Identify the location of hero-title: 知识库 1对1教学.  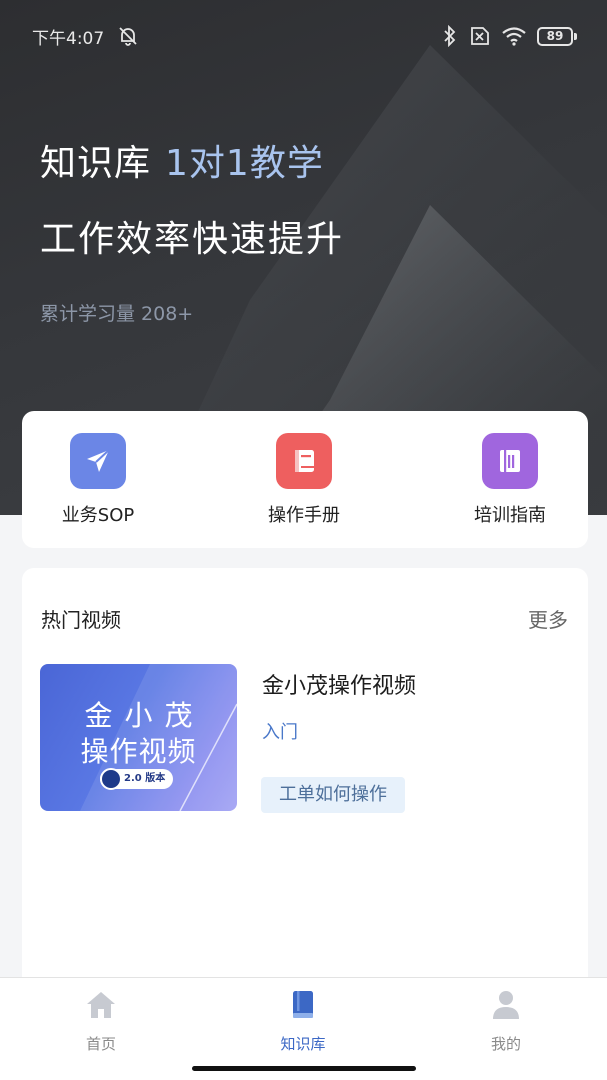
(182, 160).